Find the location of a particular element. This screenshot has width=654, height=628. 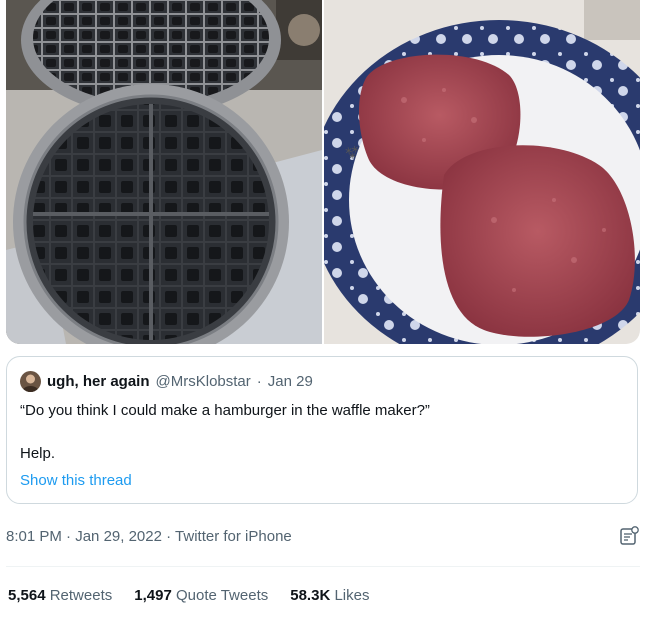

tweet-source: Twitter for iPhone is located at coordinates (233, 536).